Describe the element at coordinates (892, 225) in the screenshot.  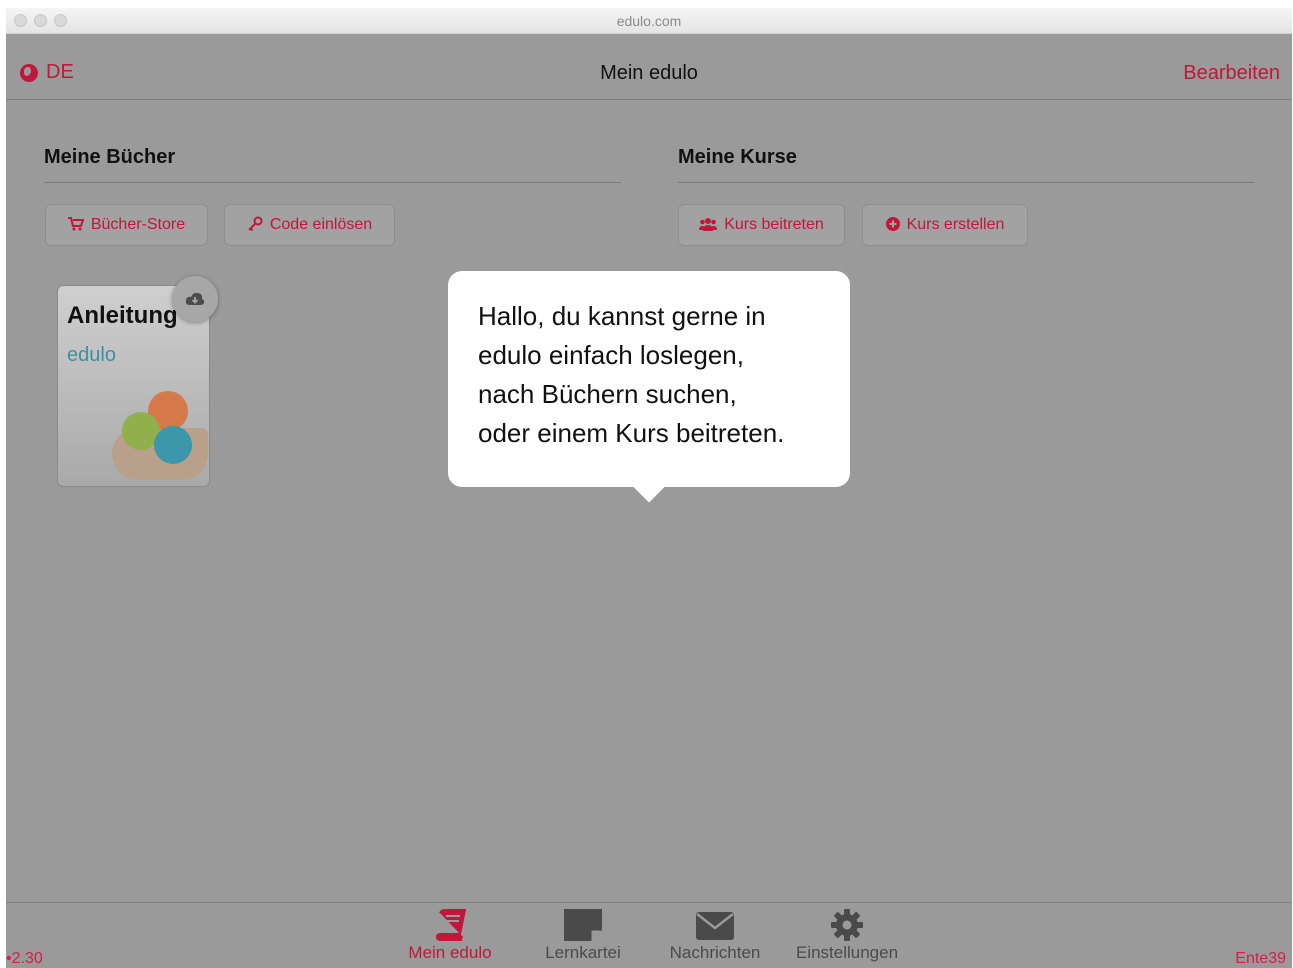
I see `plus-circle-icon` at that location.